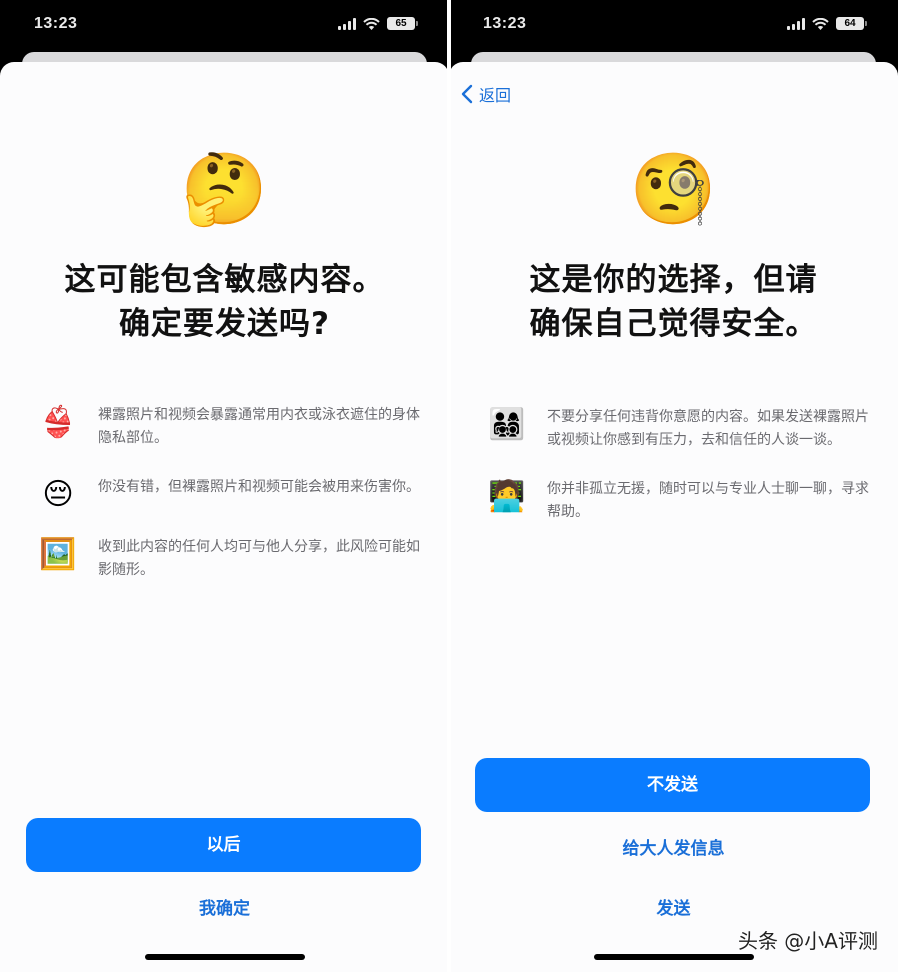  Describe the element at coordinates (467, 94) in the screenshot. I see `chevron-left-icon` at that location.